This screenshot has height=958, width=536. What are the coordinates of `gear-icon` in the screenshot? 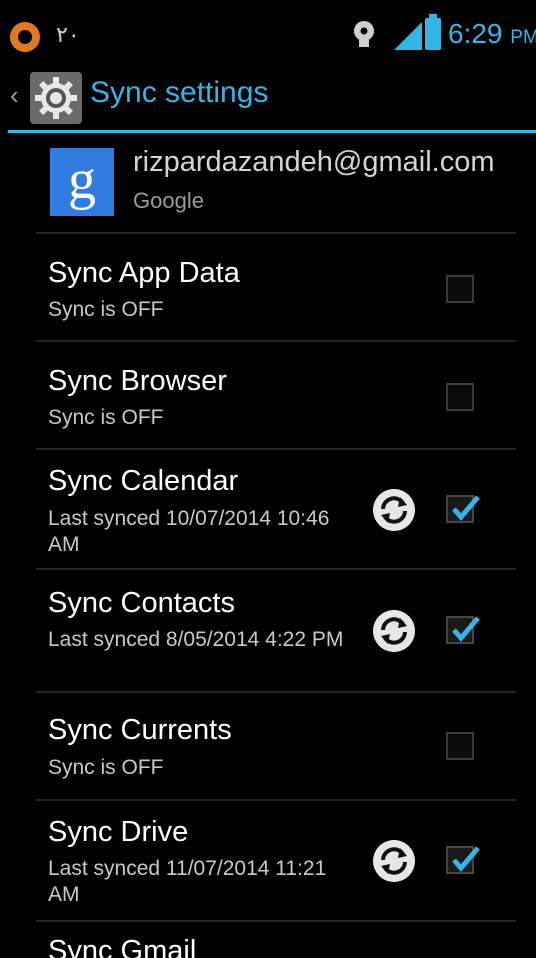 It's located at (56, 98).